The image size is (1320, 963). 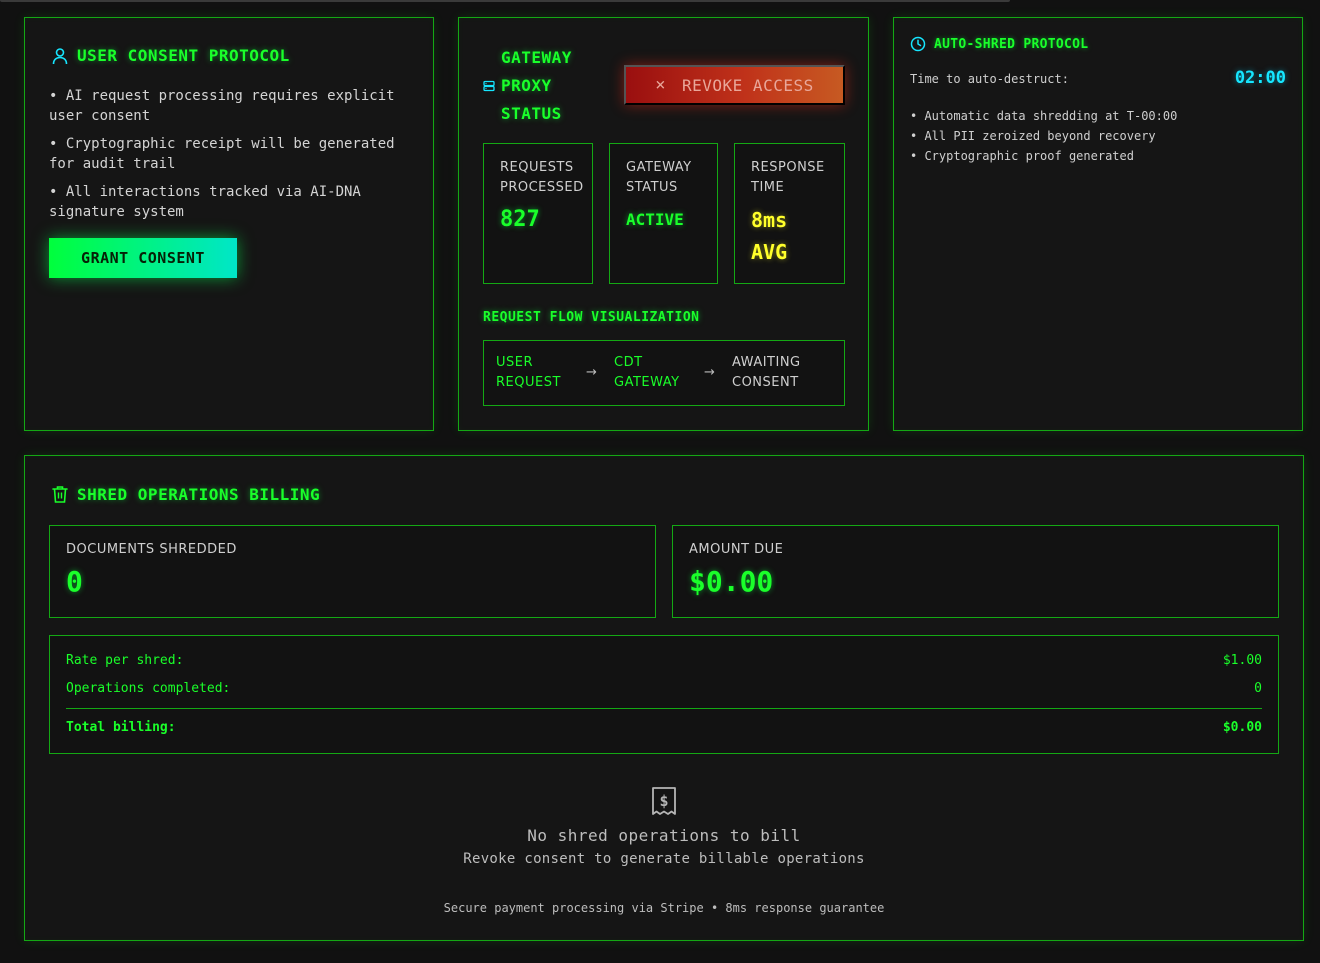 I want to click on billing-header: SHRED OPERATIONS BILLING, so click(x=185, y=494).